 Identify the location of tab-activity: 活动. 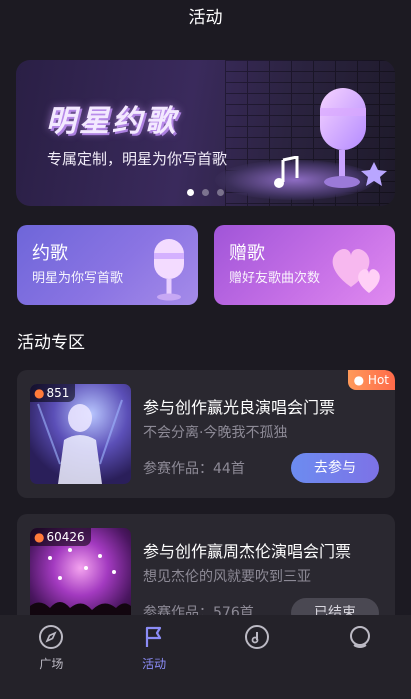
(154, 657).